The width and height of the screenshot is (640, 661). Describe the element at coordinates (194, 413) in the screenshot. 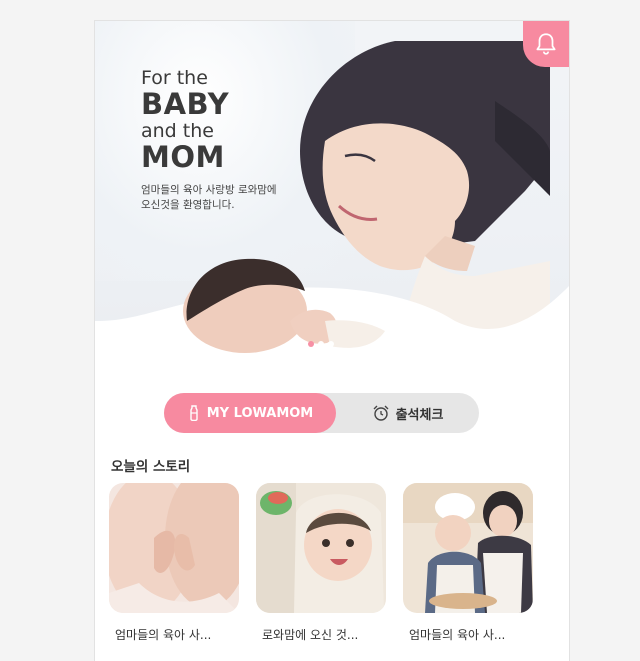

I see `baby-bottle-icon` at that location.